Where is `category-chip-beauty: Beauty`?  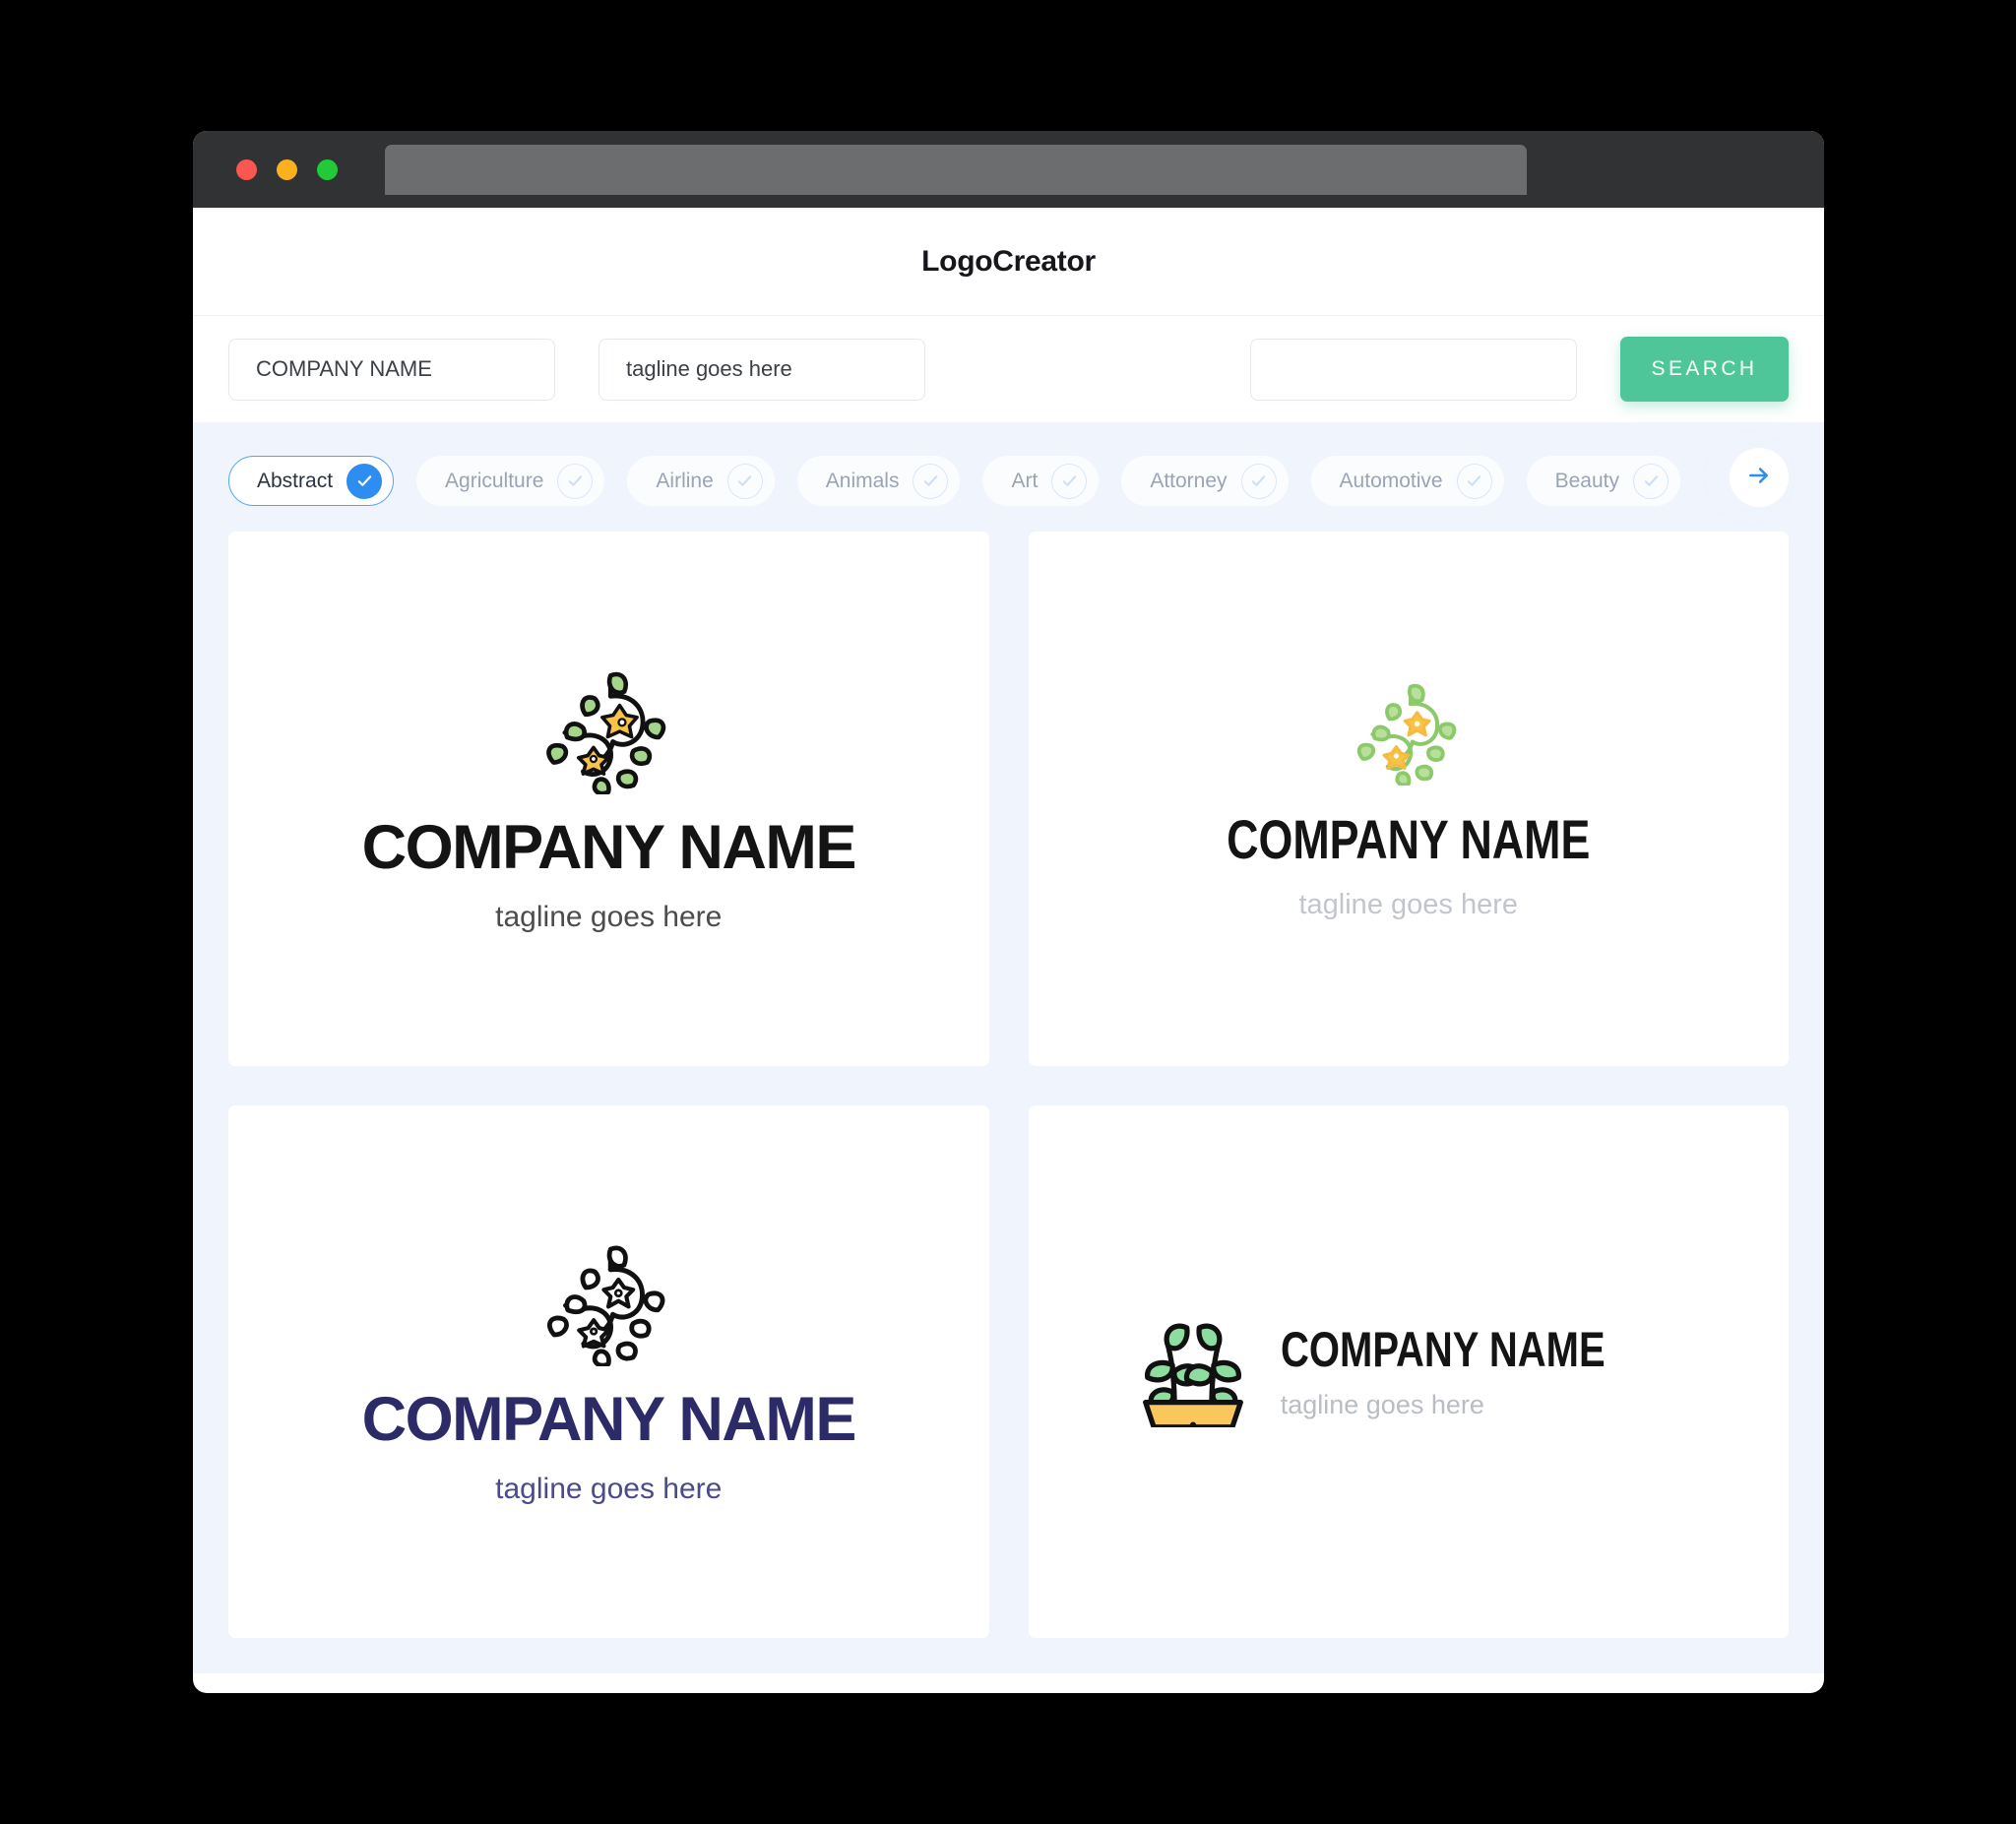
category-chip-beauty: Beauty is located at coordinates (1603, 481).